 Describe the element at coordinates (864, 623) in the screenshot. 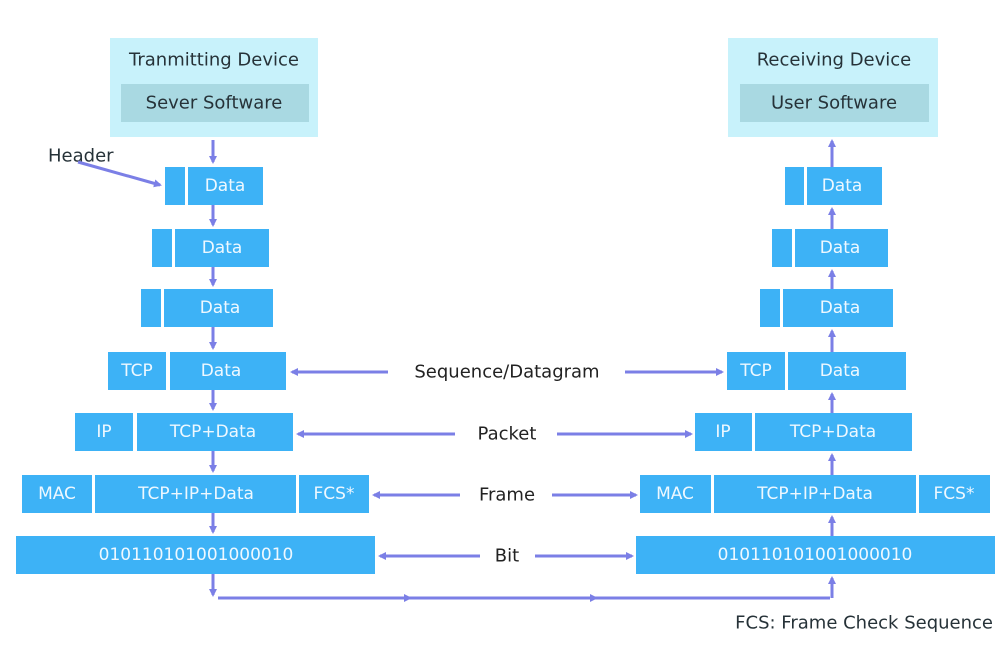

I see `fcs-footnote: FCS: Frame Check Sequence` at that location.